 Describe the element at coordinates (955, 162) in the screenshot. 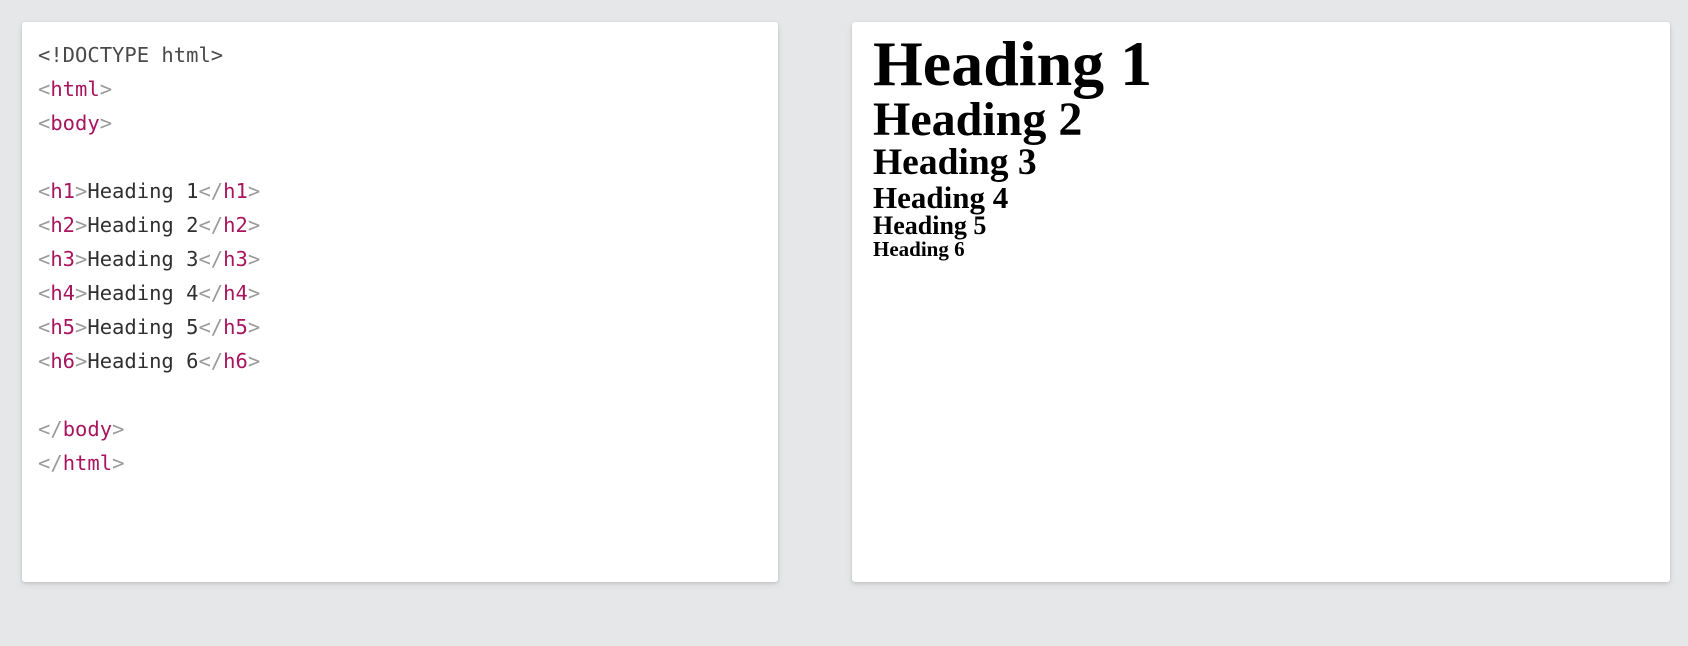

I see `rendered-heading-h3: Heading 3` at that location.